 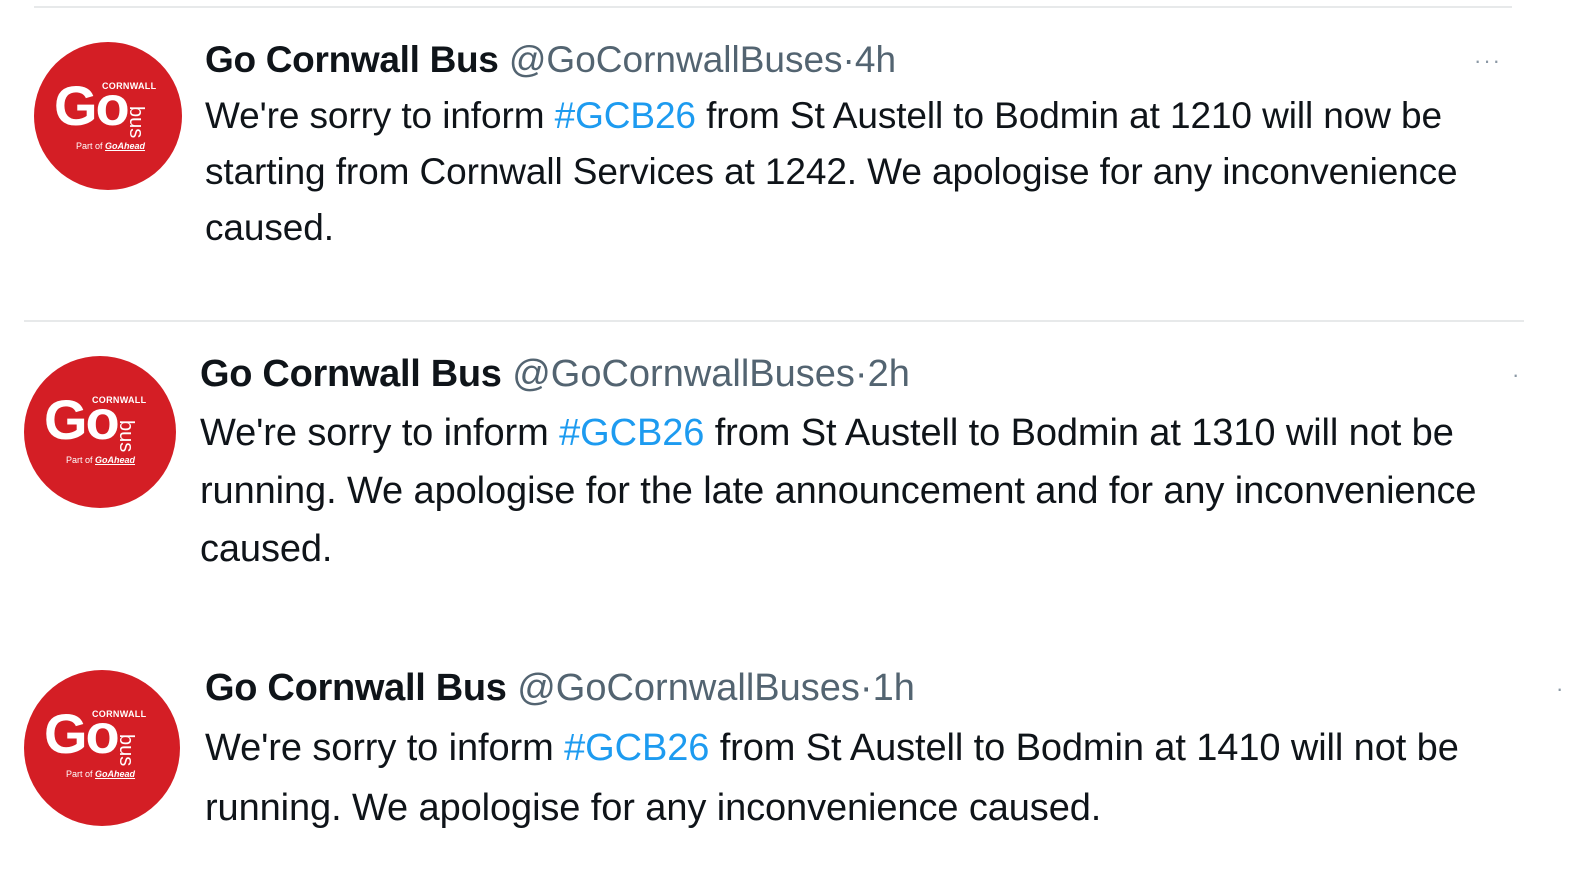 What do you see at coordinates (1488, 61) in the screenshot?
I see `more-icon: ···` at bounding box center [1488, 61].